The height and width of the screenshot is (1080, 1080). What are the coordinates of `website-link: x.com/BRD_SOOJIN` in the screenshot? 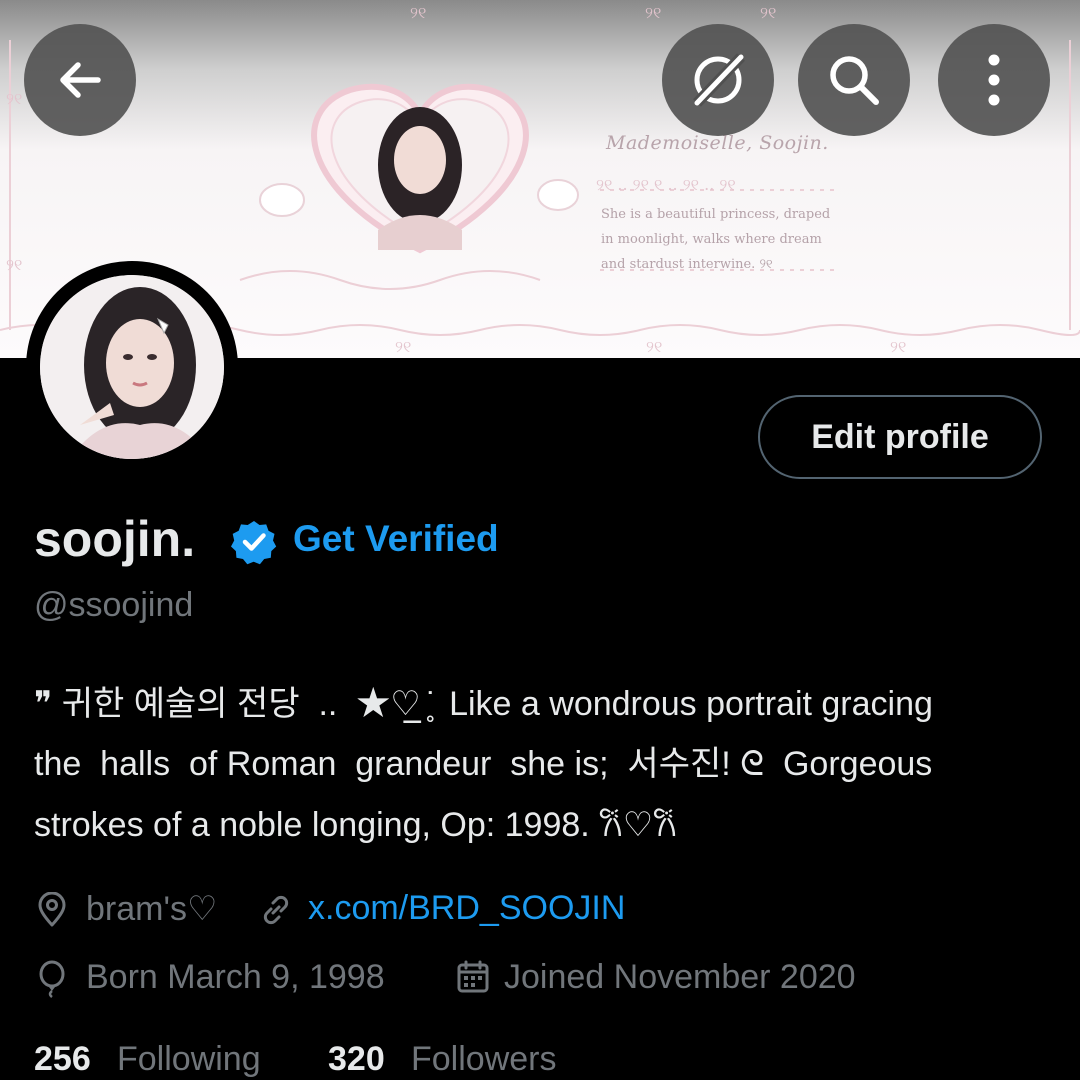 It's located at (466, 908).